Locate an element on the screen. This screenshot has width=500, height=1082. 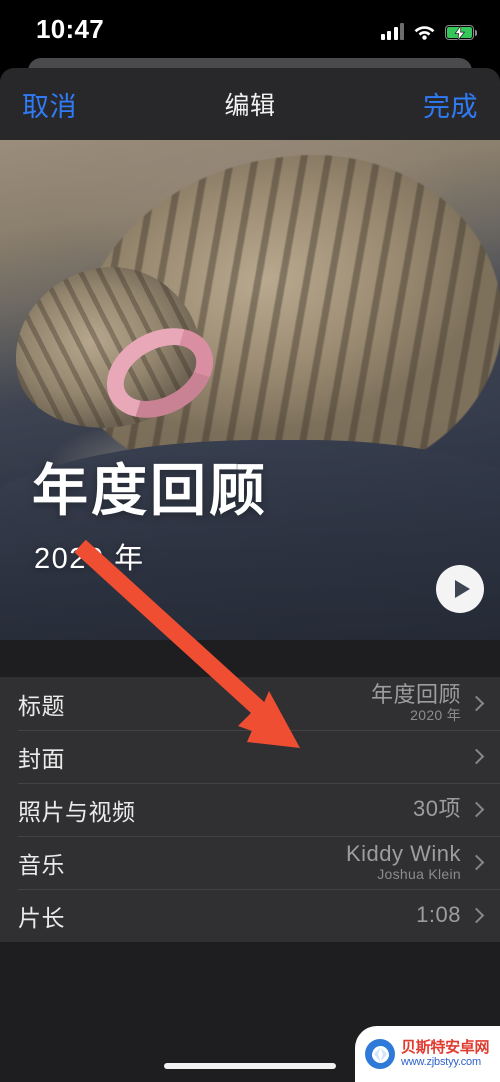
row-value-group is located at coordinates (473, 756).